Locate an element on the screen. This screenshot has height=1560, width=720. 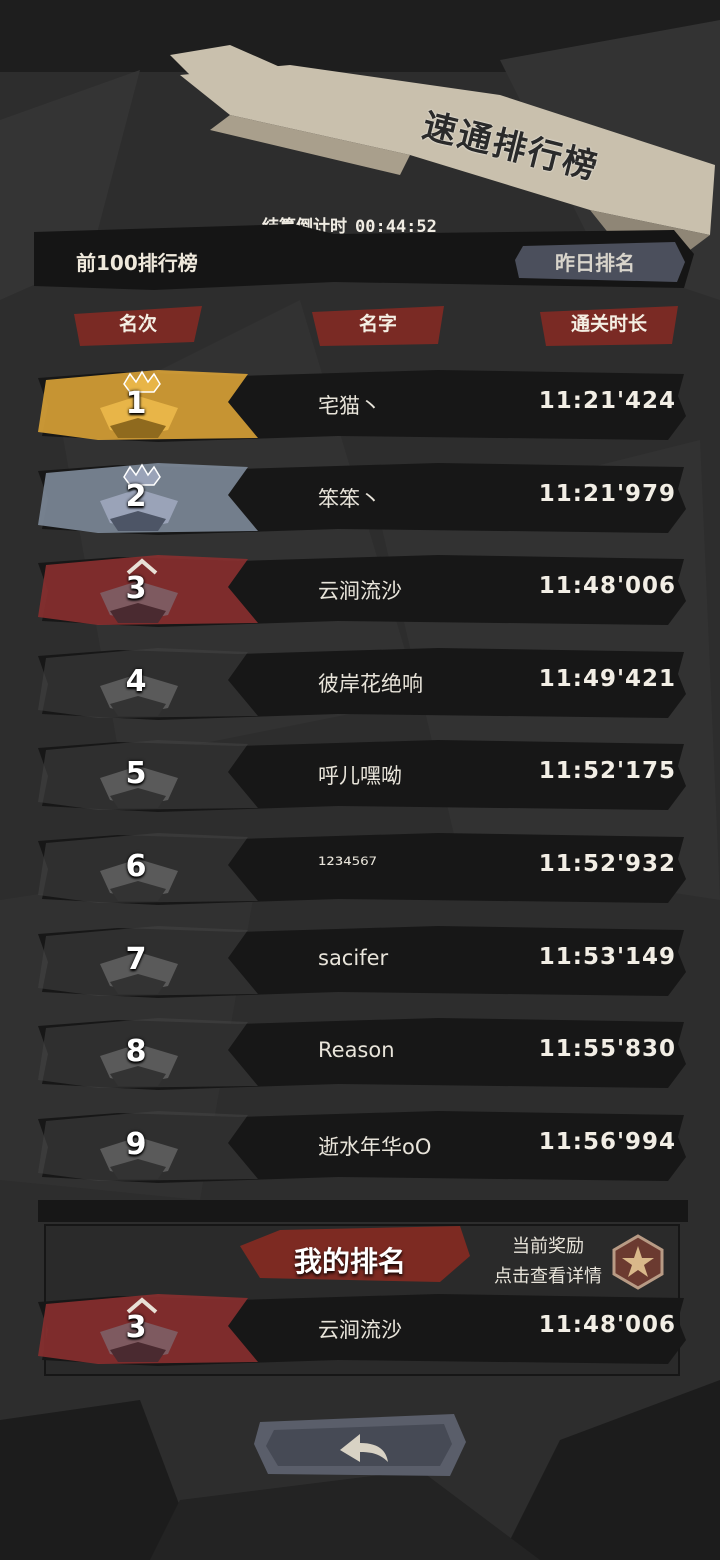
leaderboard-row: 2 笨笨丶 11:21'979 is located at coordinates (363, 498).